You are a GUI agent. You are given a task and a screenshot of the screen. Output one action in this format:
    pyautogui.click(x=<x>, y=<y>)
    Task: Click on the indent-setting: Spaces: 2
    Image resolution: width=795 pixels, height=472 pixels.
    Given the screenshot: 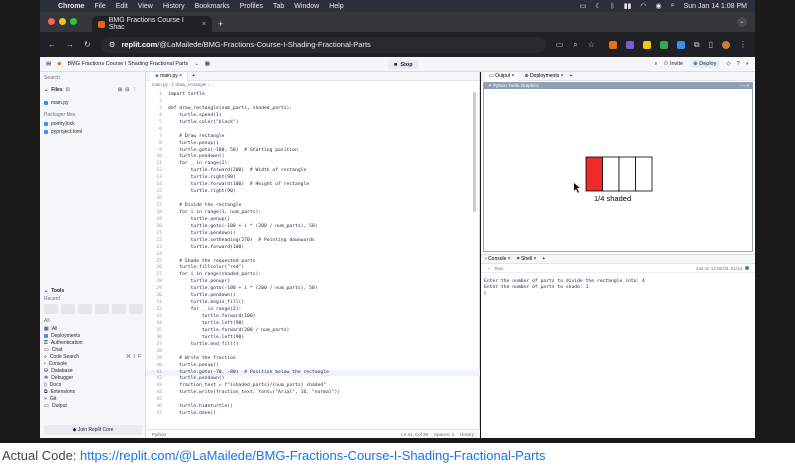 What is the action you would take?
    pyautogui.click(x=444, y=434)
    